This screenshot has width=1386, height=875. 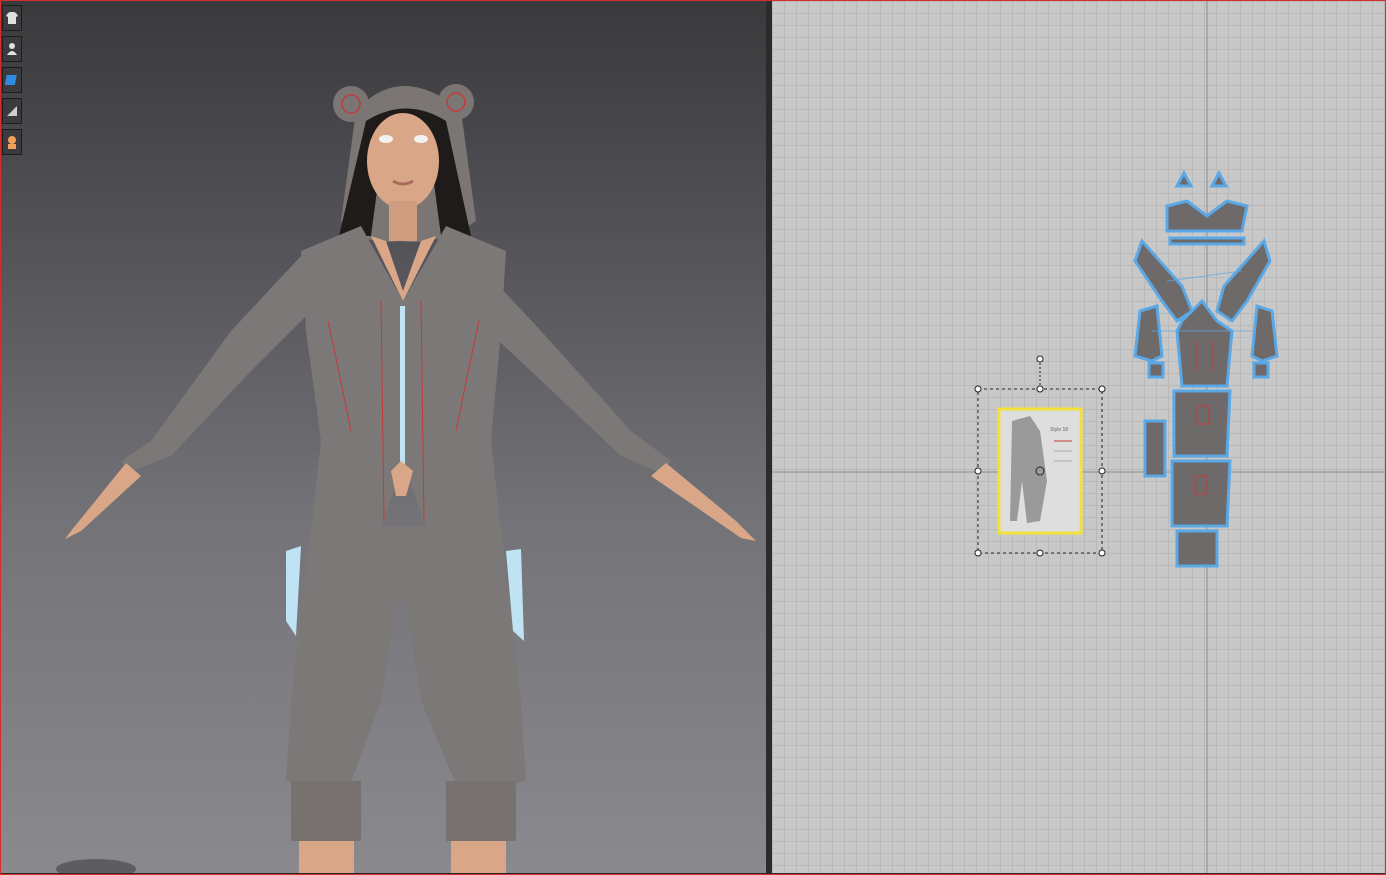 I want to click on left-sleeve, so click(x=221, y=363).